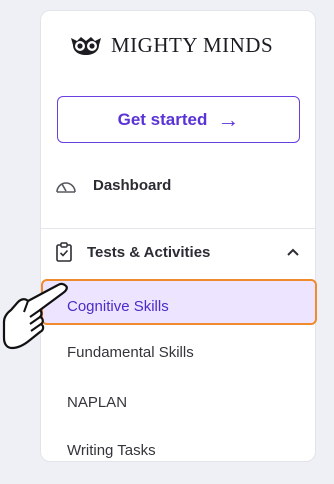 This screenshot has width=334, height=484. I want to click on nav-item-naplan: NAPLAN, so click(97, 402).